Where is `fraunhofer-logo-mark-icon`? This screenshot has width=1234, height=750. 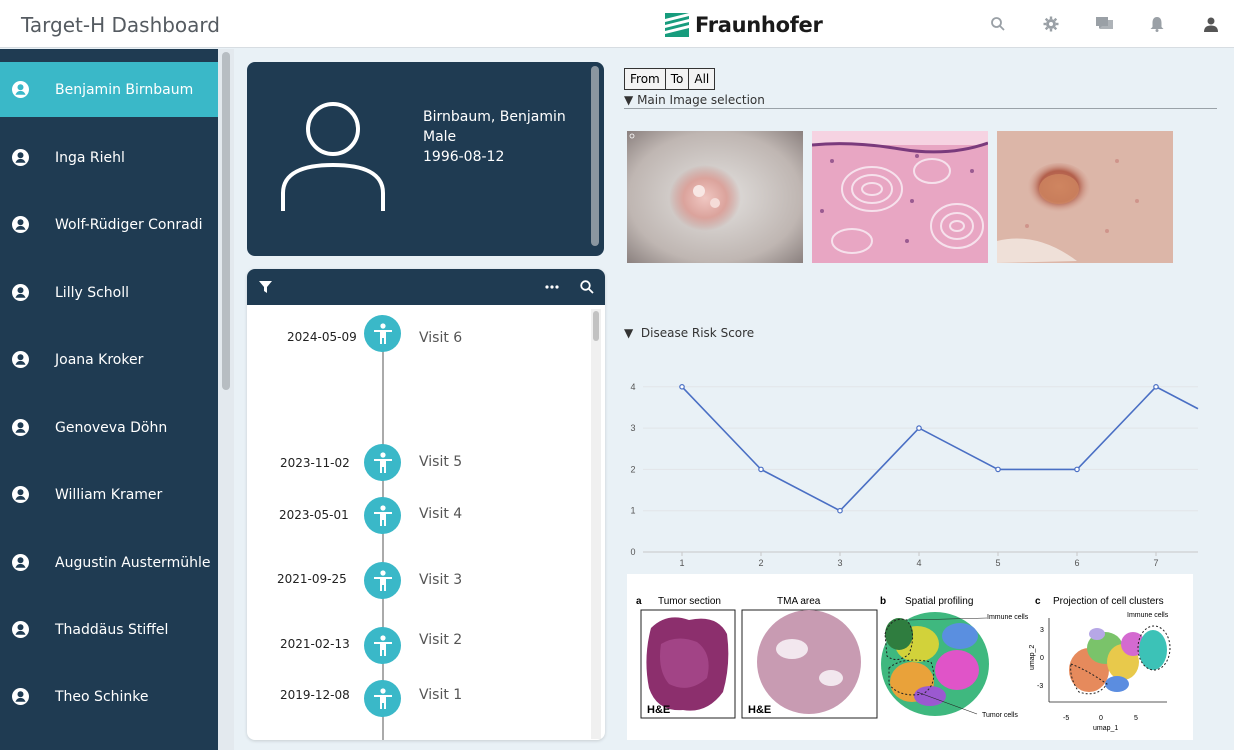 fraunhofer-logo-mark-icon is located at coordinates (677, 25).